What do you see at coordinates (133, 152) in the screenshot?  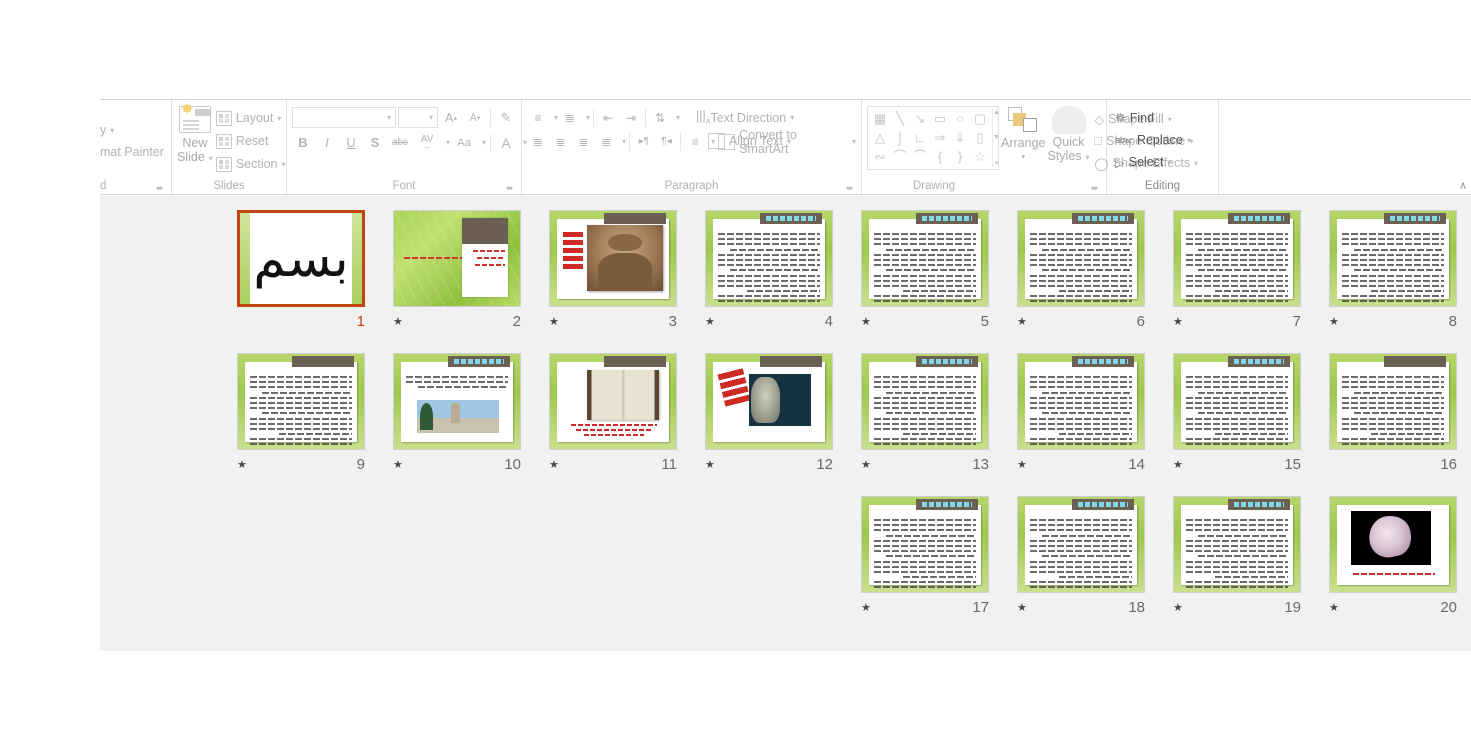 I see `format-painter-button: mat Painter` at bounding box center [133, 152].